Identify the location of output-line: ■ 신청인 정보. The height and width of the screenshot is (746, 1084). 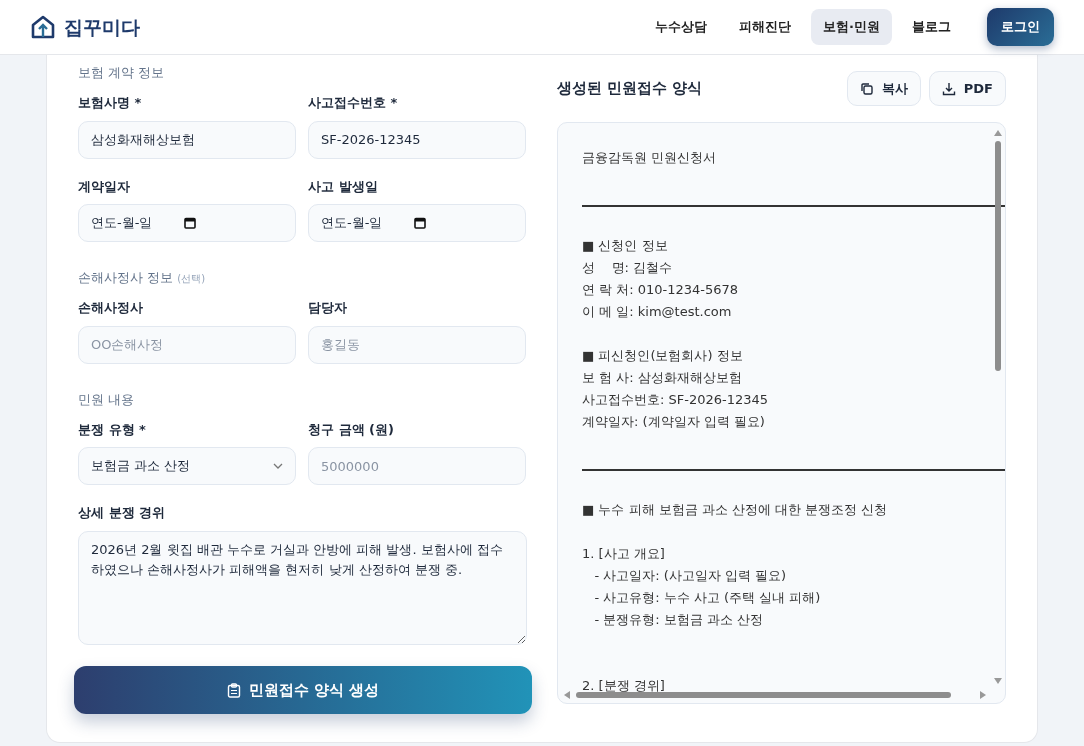
(625, 245).